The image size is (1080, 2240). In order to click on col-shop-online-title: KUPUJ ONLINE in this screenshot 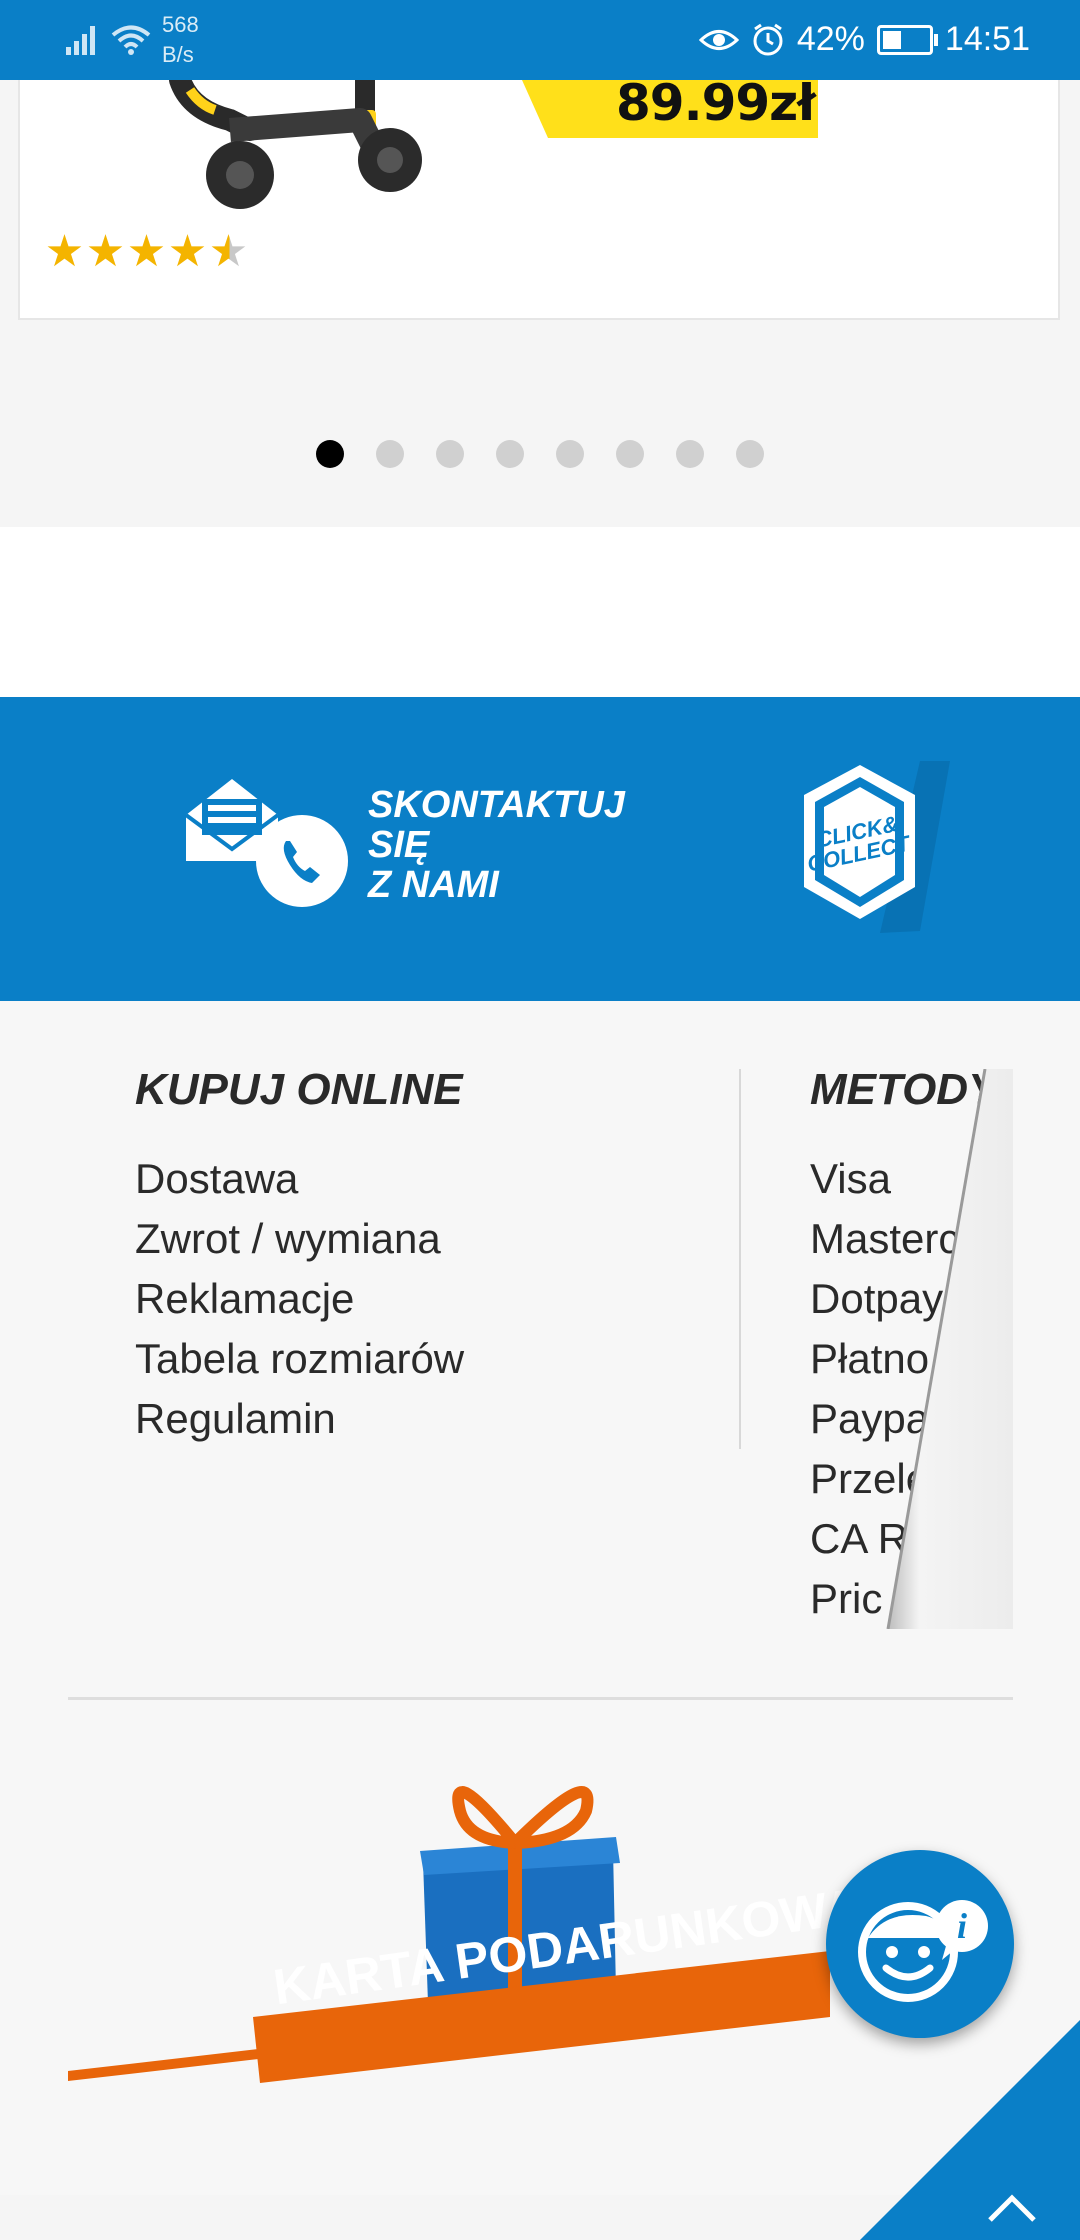, I will do `click(299, 1089)`.